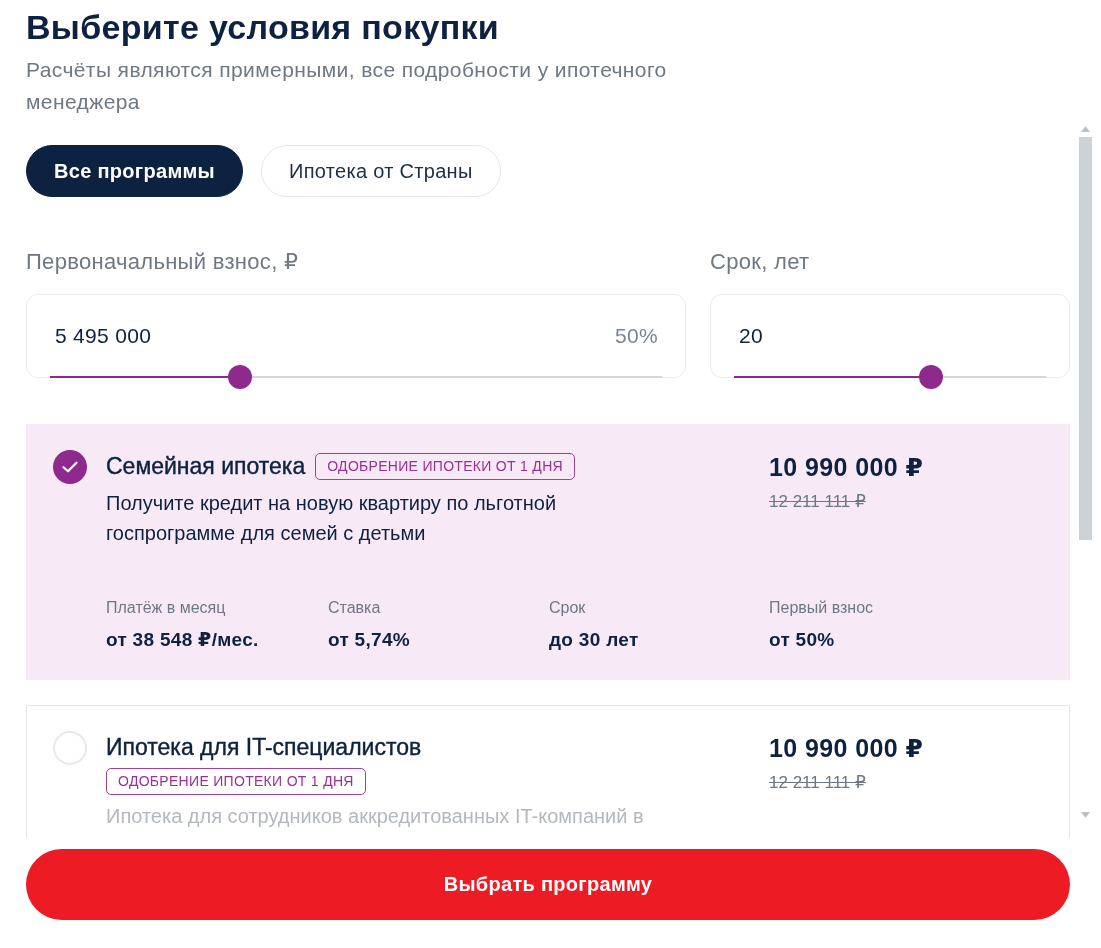  I want to click on check-icon, so click(70, 467).